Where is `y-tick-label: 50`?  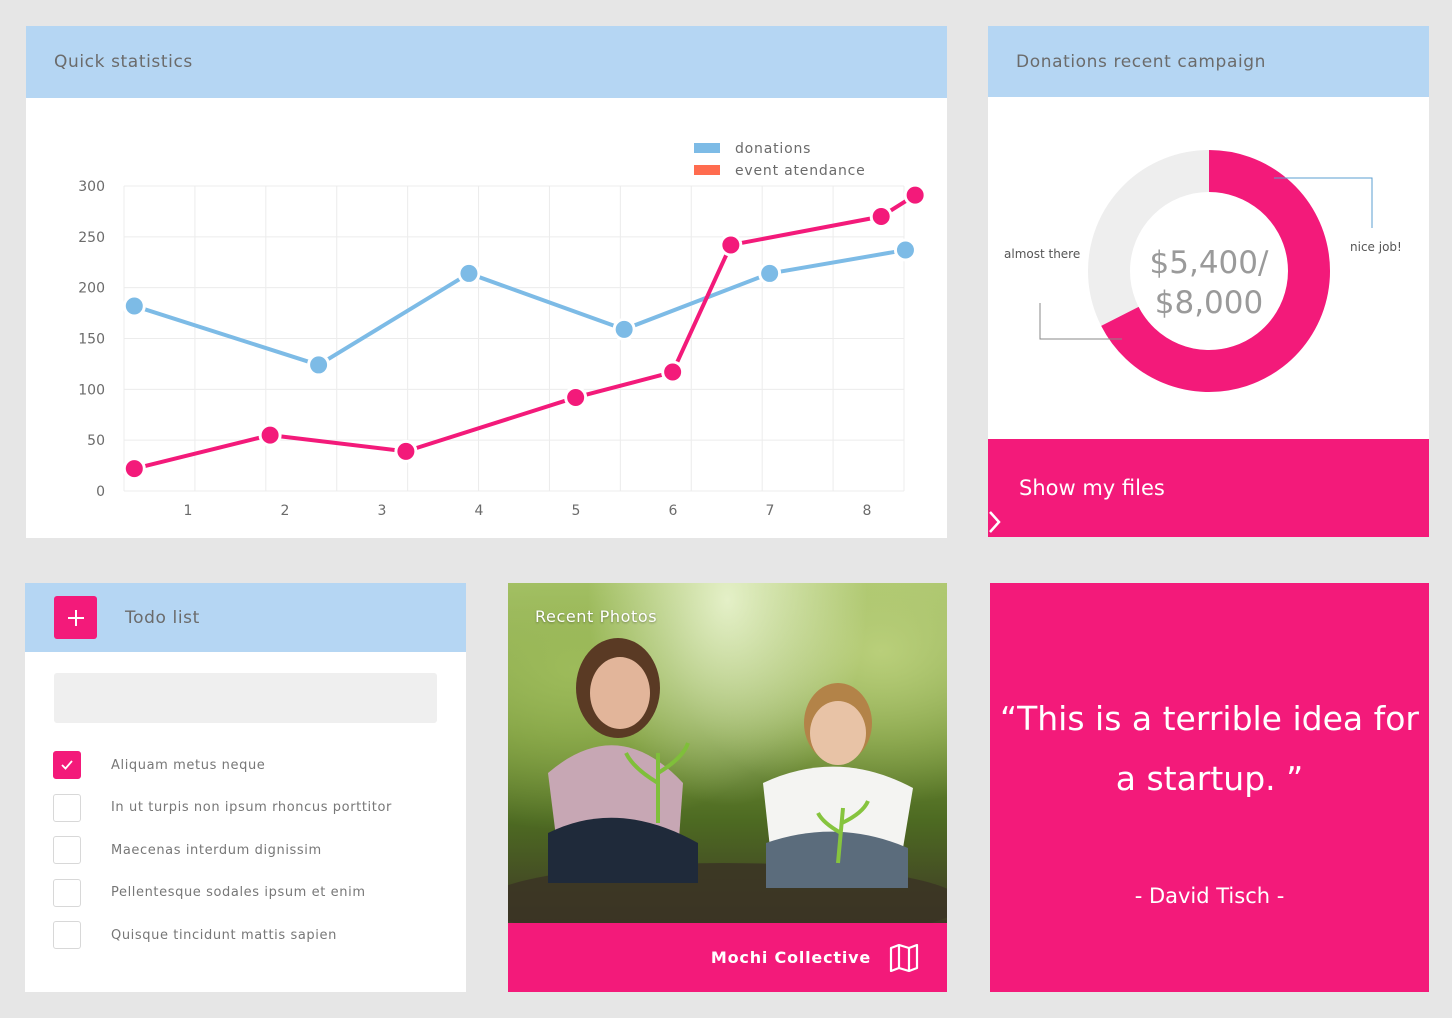 y-tick-label: 50 is located at coordinates (96, 441).